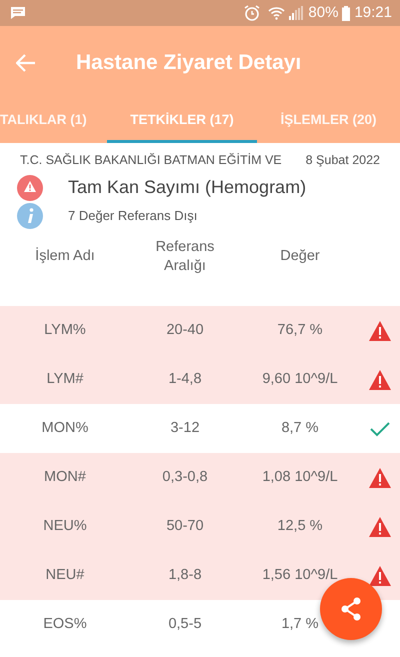 This screenshot has width=400, height=657. What do you see at coordinates (373, 12) in the screenshot?
I see `clock: 19:21` at bounding box center [373, 12].